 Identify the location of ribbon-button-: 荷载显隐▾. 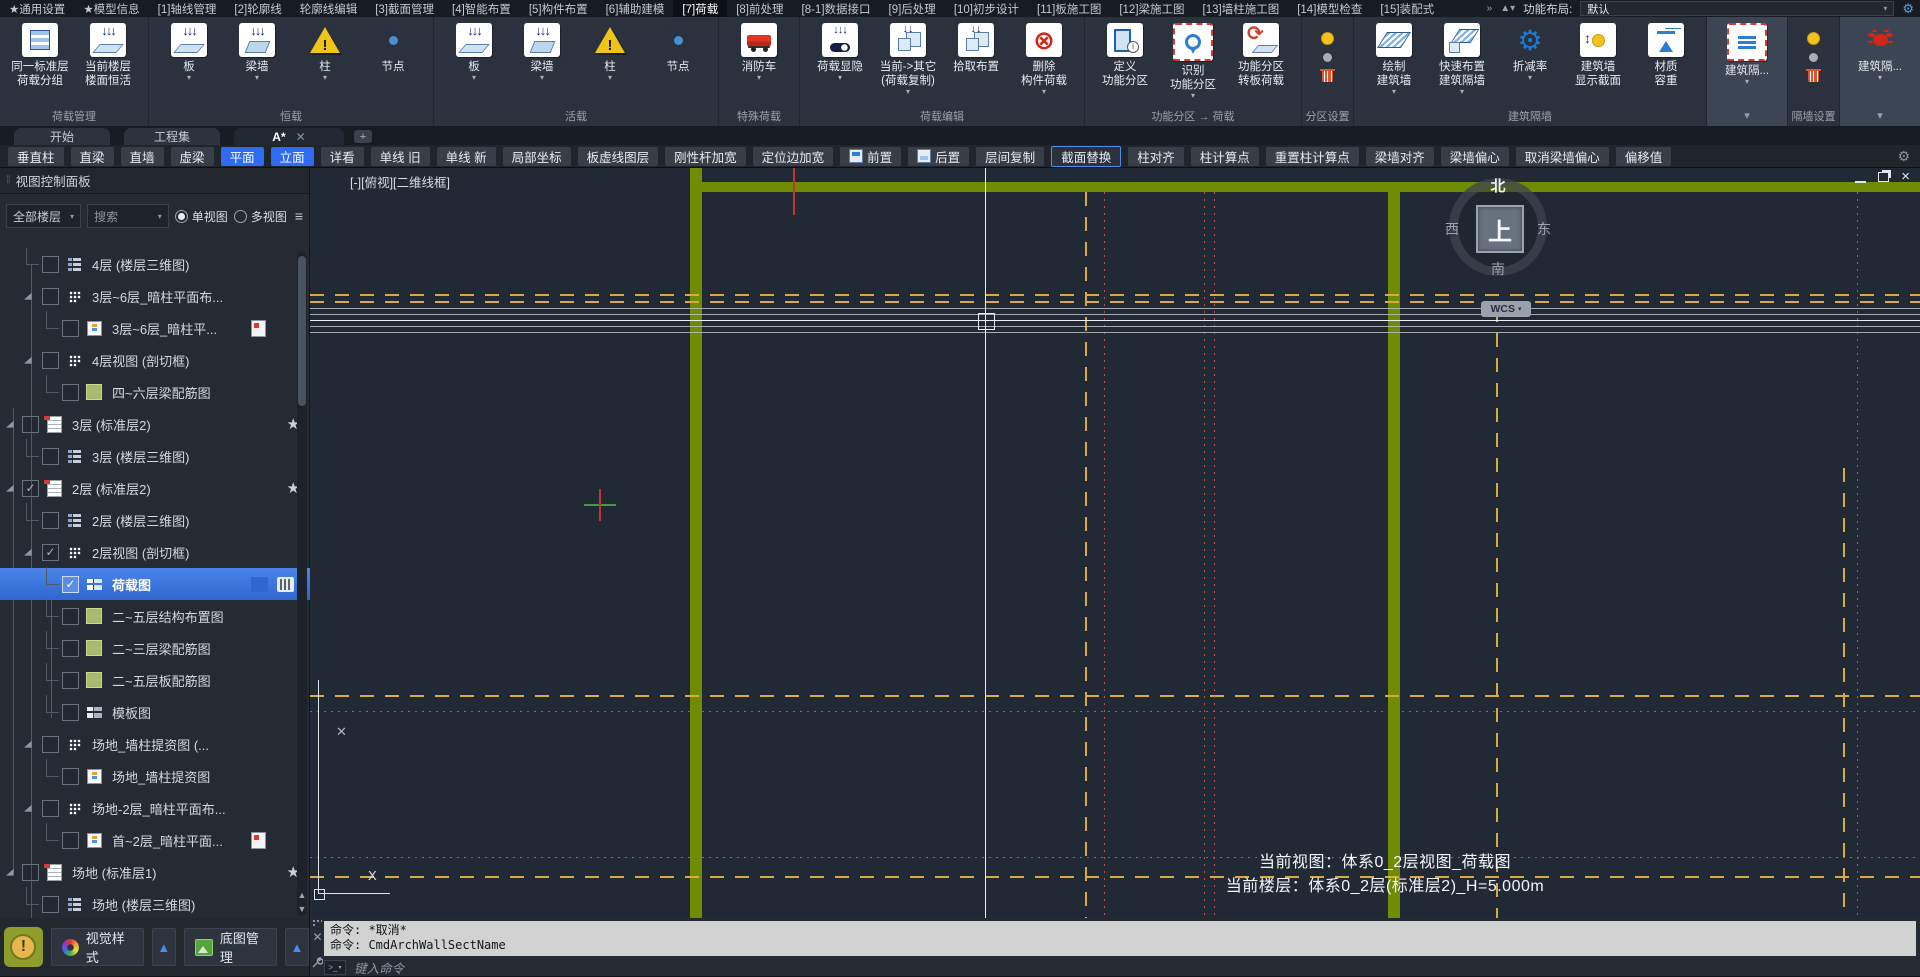
(840, 52).